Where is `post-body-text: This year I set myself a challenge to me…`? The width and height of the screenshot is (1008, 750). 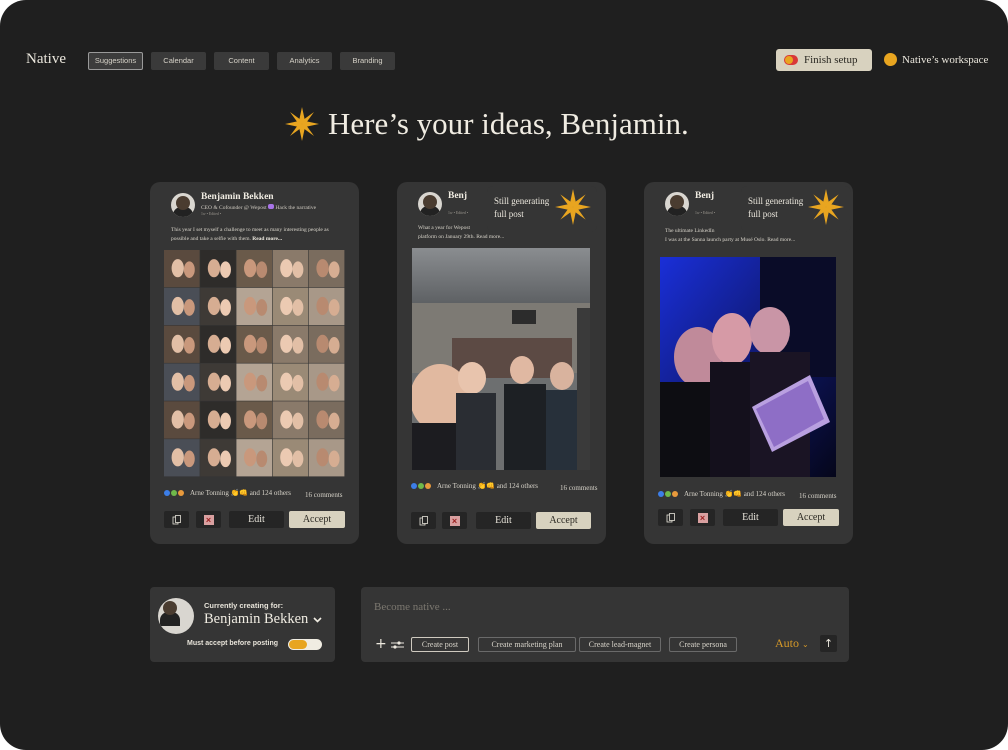
post-body-text: This year I set myself a challenge to me… is located at coordinates (250, 234).